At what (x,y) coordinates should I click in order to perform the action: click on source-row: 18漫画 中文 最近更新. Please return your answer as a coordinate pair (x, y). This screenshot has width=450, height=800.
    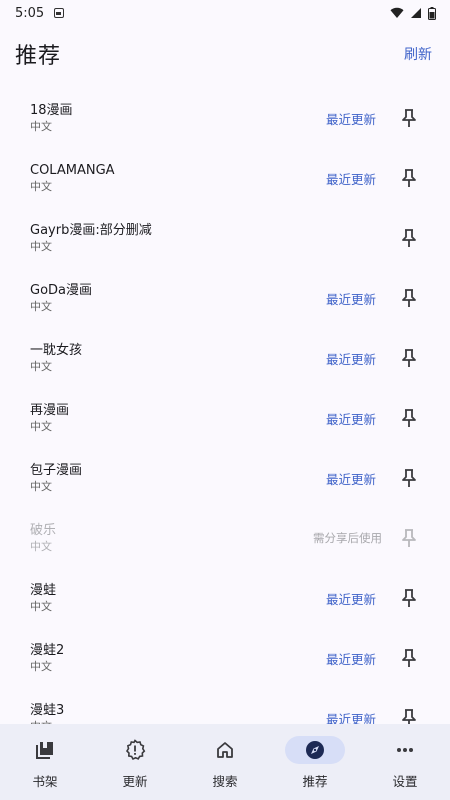
    Looking at the image, I should click on (225, 118).